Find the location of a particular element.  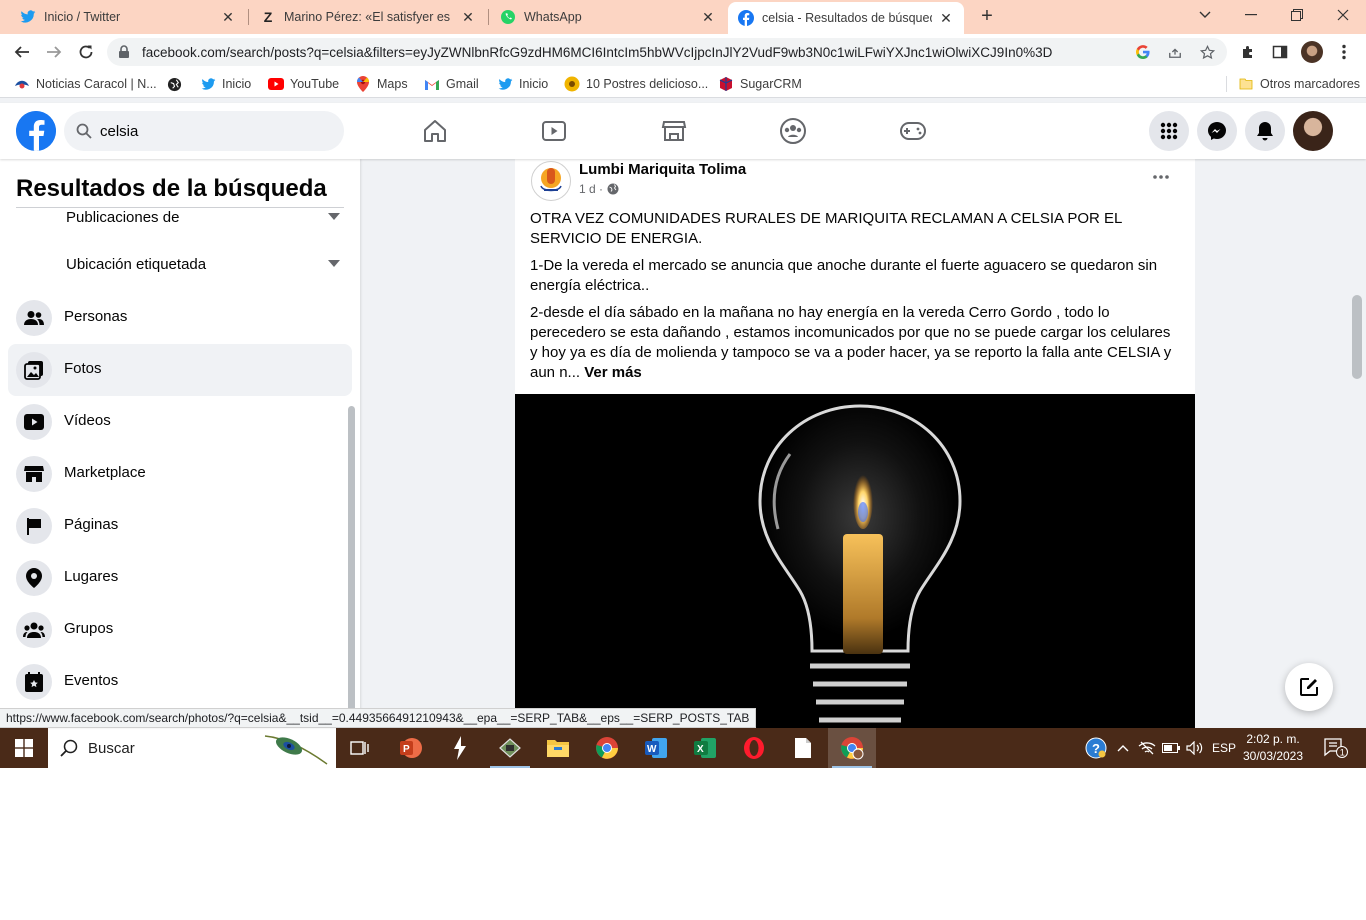

location-pin-icon is located at coordinates (34, 578).